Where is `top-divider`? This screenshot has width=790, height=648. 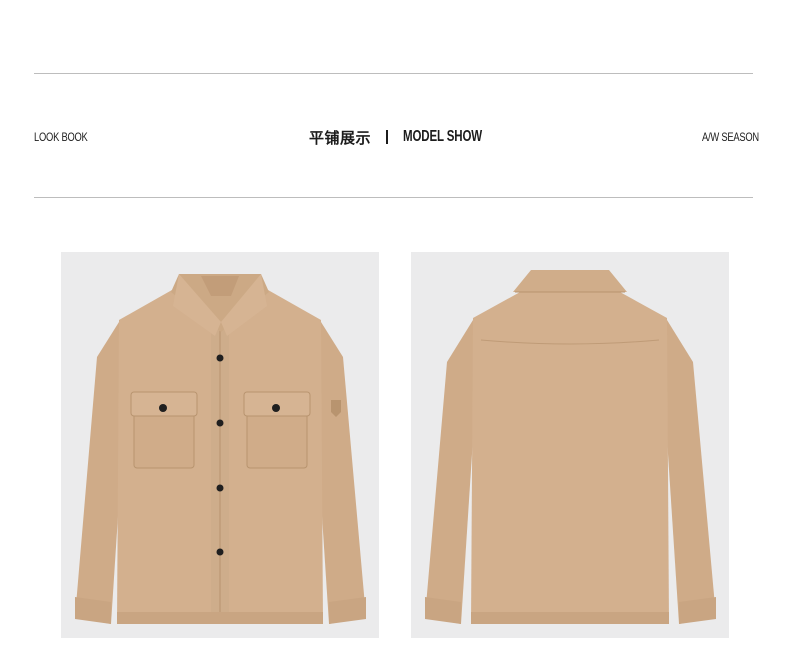 top-divider is located at coordinates (393, 73).